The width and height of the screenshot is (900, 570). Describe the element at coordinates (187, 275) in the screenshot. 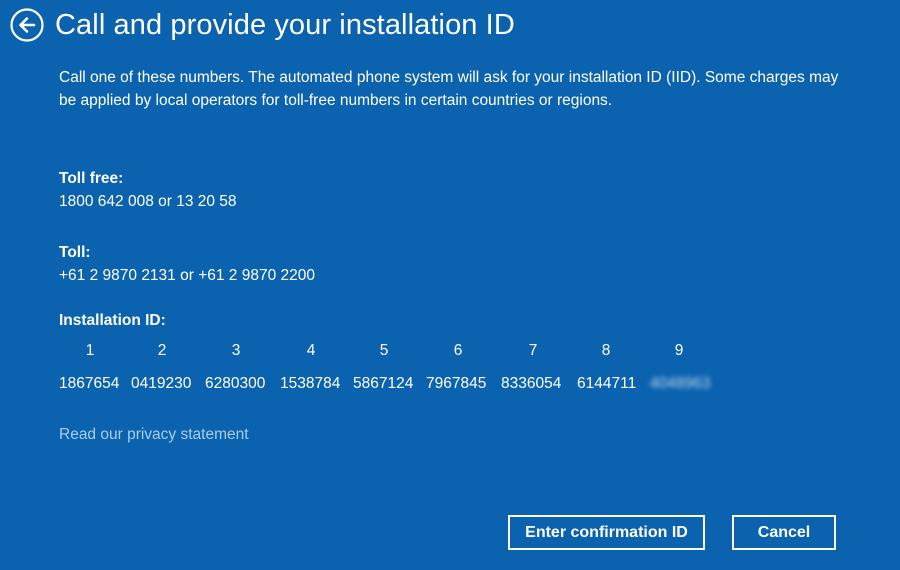

I see `toll-numbers: +61 2 9870 2131 or +61 2 9870 2200` at that location.